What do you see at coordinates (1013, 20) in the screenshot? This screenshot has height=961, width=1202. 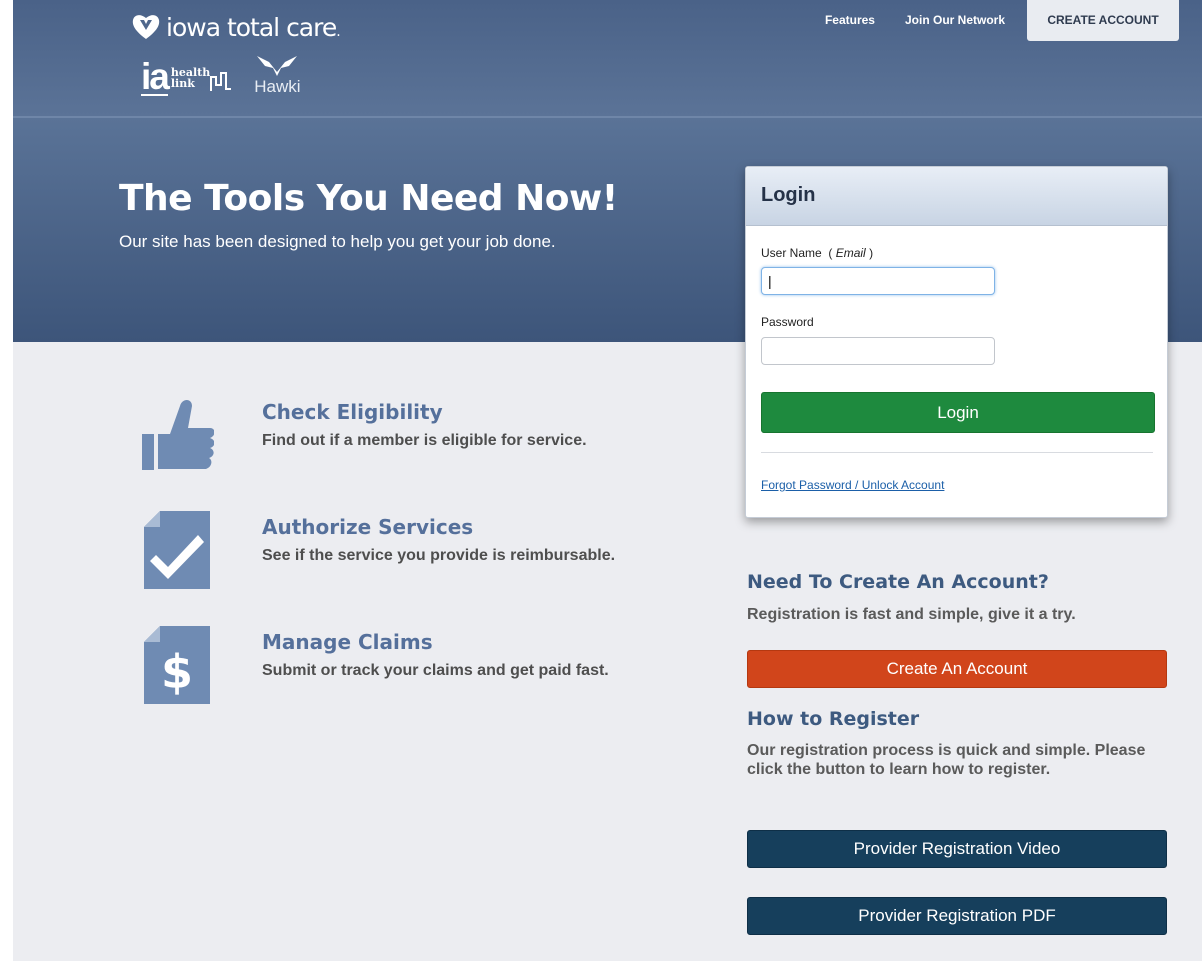 I see `top-nav: Features Join Our Network CREATE ACCOUNT` at bounding box center [1013, 20].